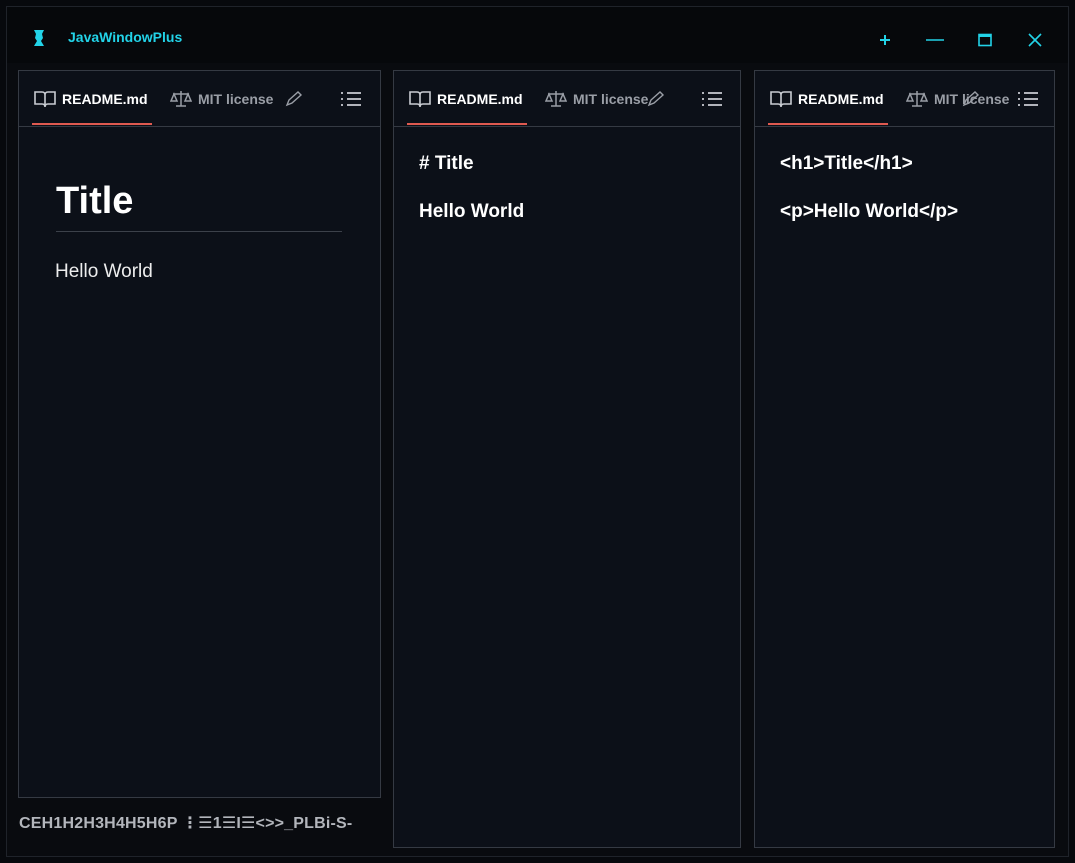 The image size is (1075, 863). Describe the element at coordinates (185, 823) in the screenshot. I see `markdown-toolbar: CEH1H2H3H4H5H6P ⋮☰1☰I☰<>>_PLBi-S-` at that location.